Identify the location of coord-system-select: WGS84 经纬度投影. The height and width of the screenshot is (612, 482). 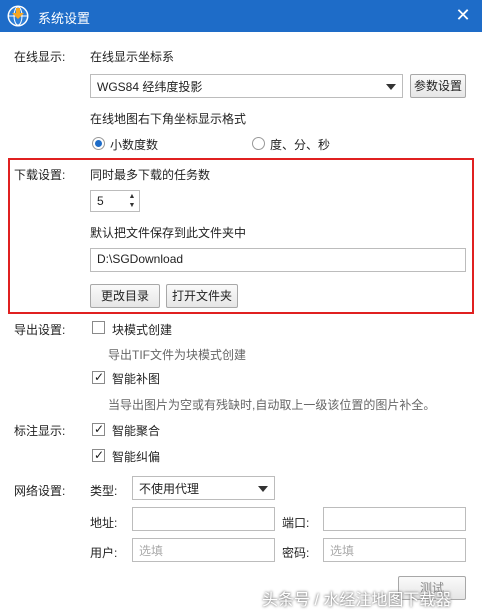
(246, 86).